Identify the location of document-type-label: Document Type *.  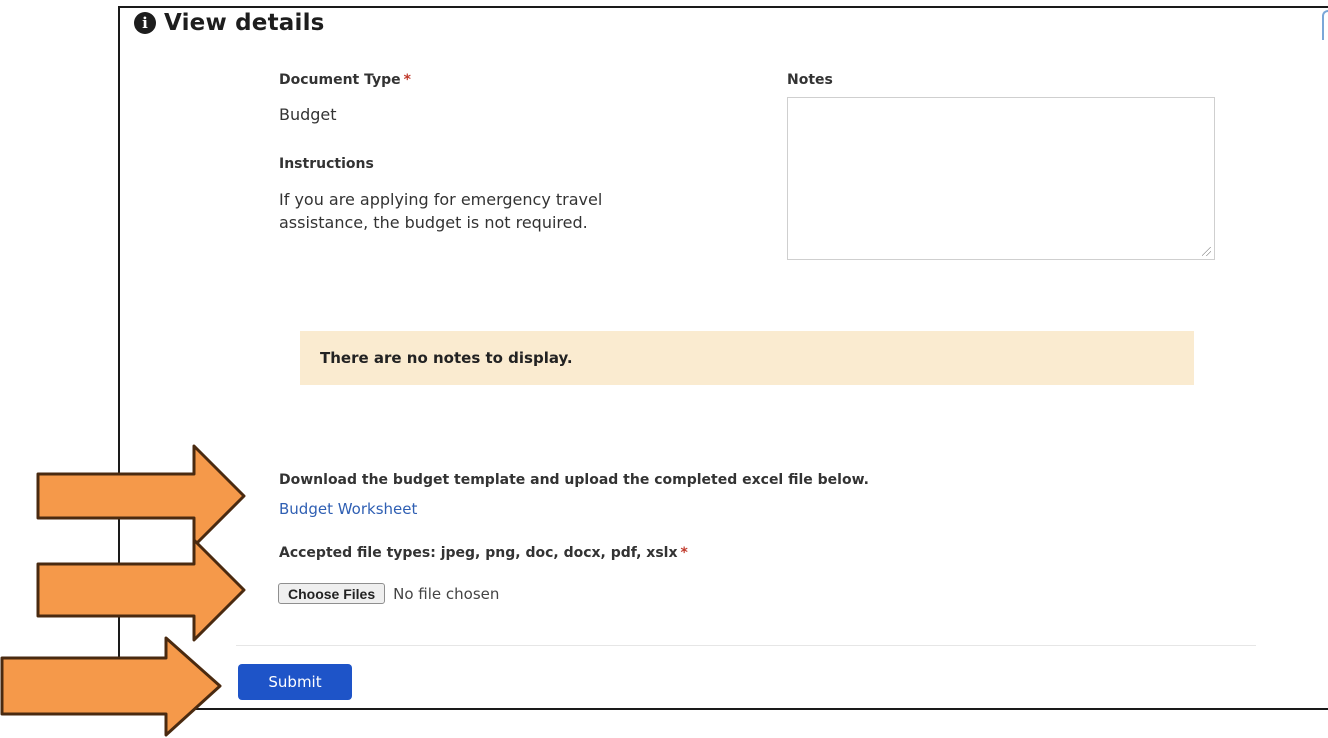
(345, 80).